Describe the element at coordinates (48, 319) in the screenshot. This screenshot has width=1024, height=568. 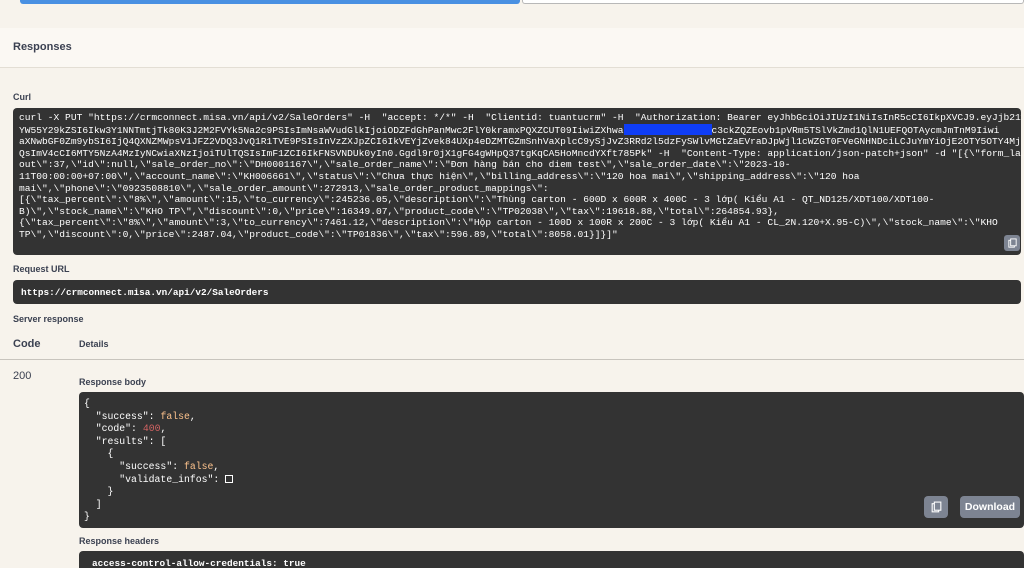
I see `server-response-label: Server response` at that location.